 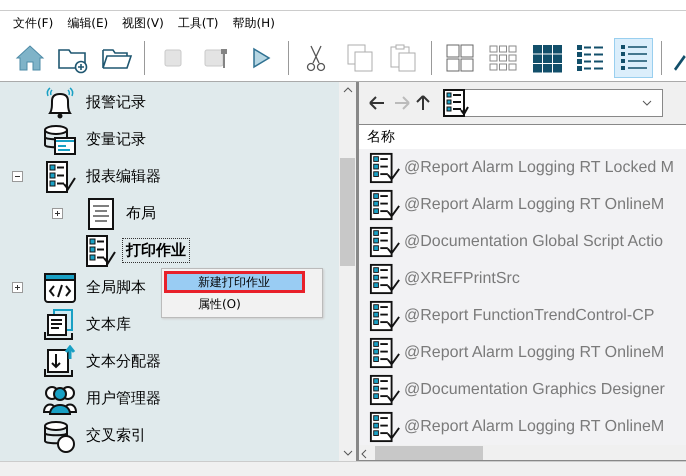 I want to click on tree-item: 变量记录, so click(x=116, y=139).